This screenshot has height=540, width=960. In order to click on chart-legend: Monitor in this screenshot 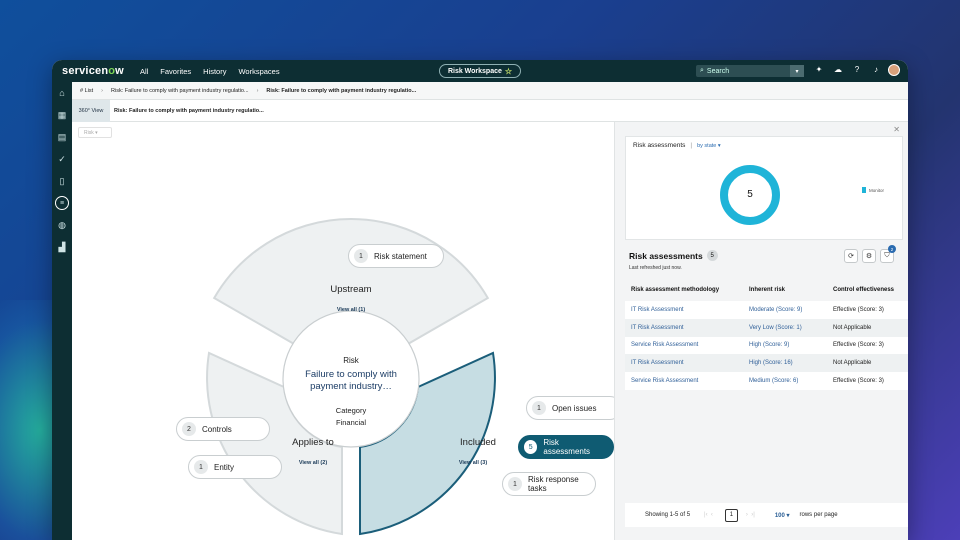, I will do `click(873, 190)`.